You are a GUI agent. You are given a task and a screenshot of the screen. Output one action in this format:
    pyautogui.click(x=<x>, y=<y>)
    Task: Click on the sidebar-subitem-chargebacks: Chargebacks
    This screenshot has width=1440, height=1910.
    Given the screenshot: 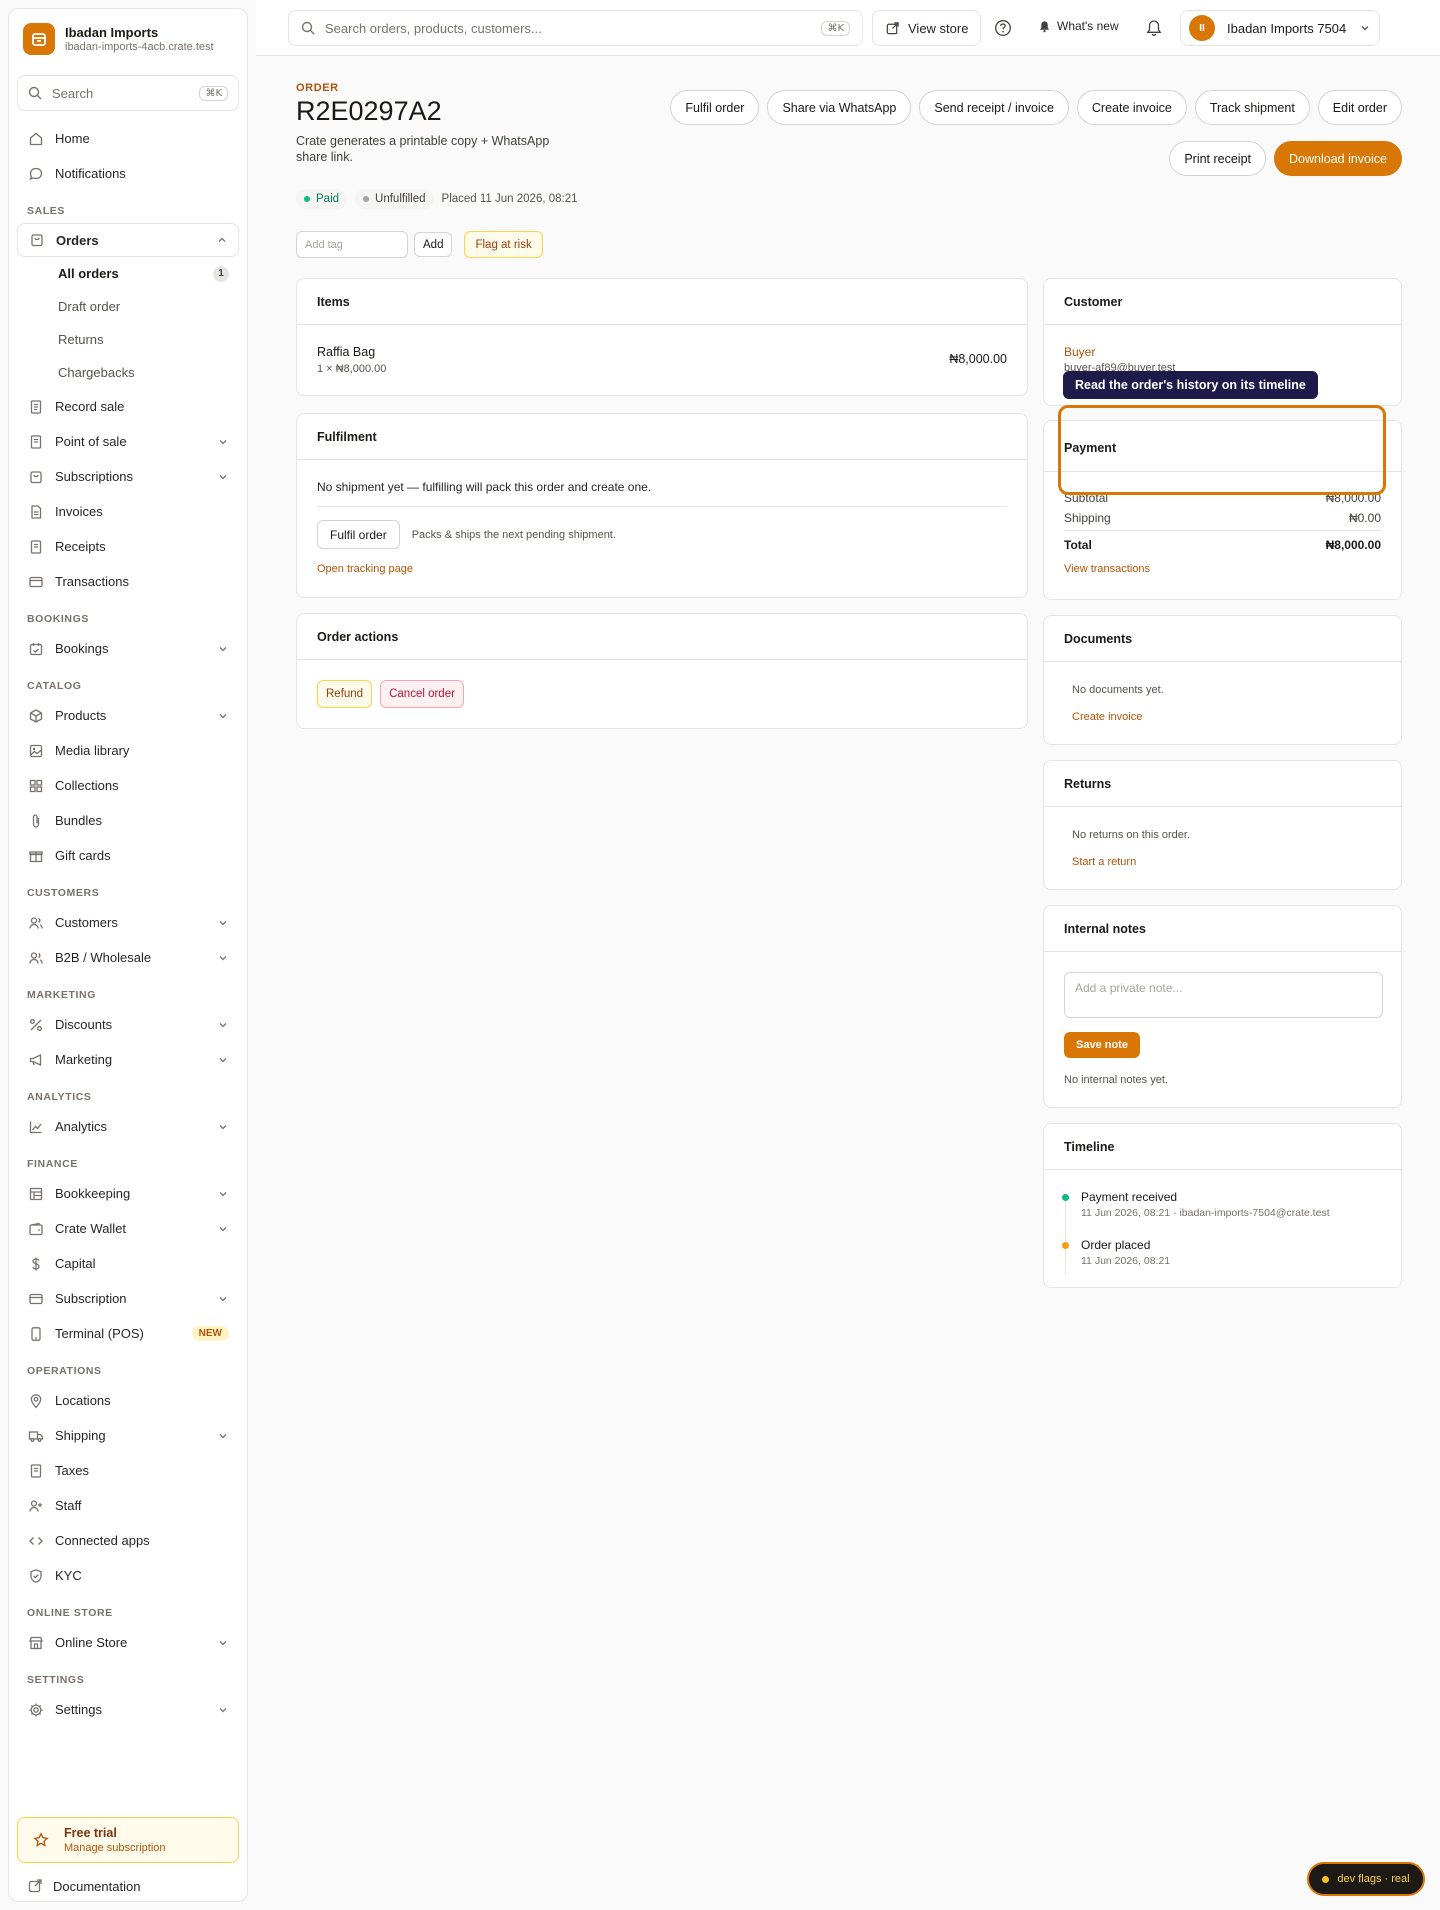 What is the action you would take?
    pyautogui.click(x=128, y=372)
    